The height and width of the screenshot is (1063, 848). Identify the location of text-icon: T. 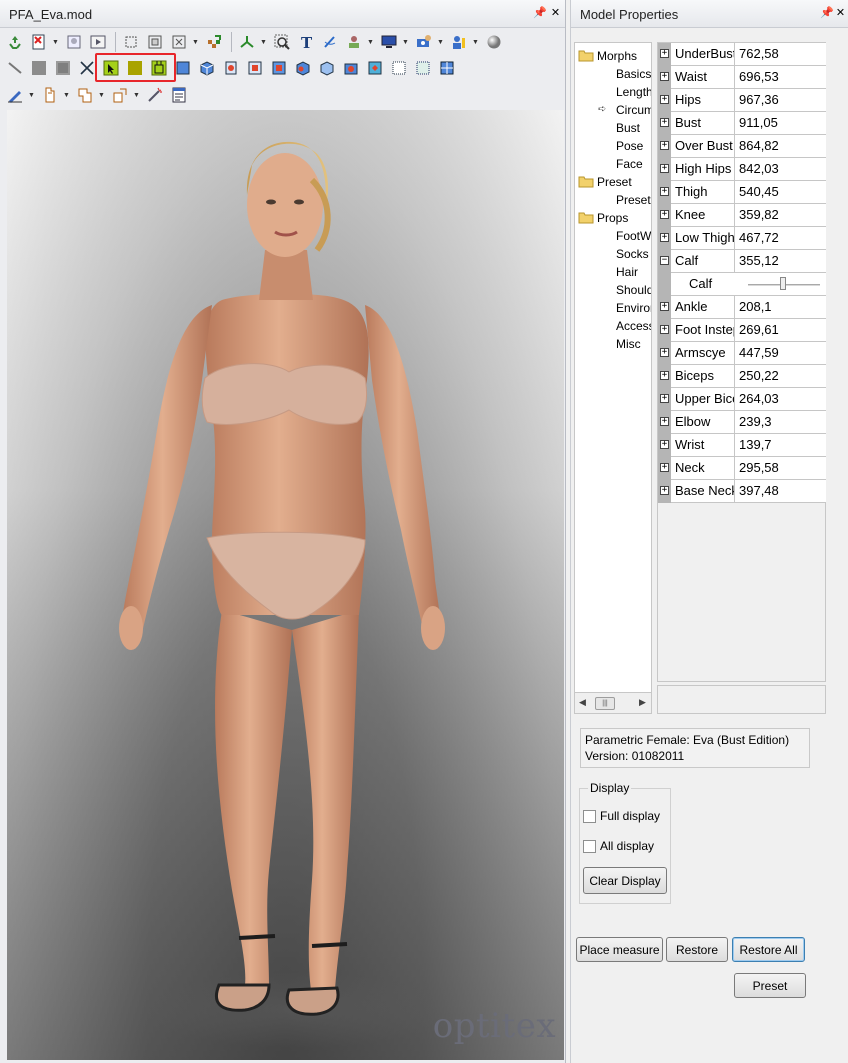
(306, 42).